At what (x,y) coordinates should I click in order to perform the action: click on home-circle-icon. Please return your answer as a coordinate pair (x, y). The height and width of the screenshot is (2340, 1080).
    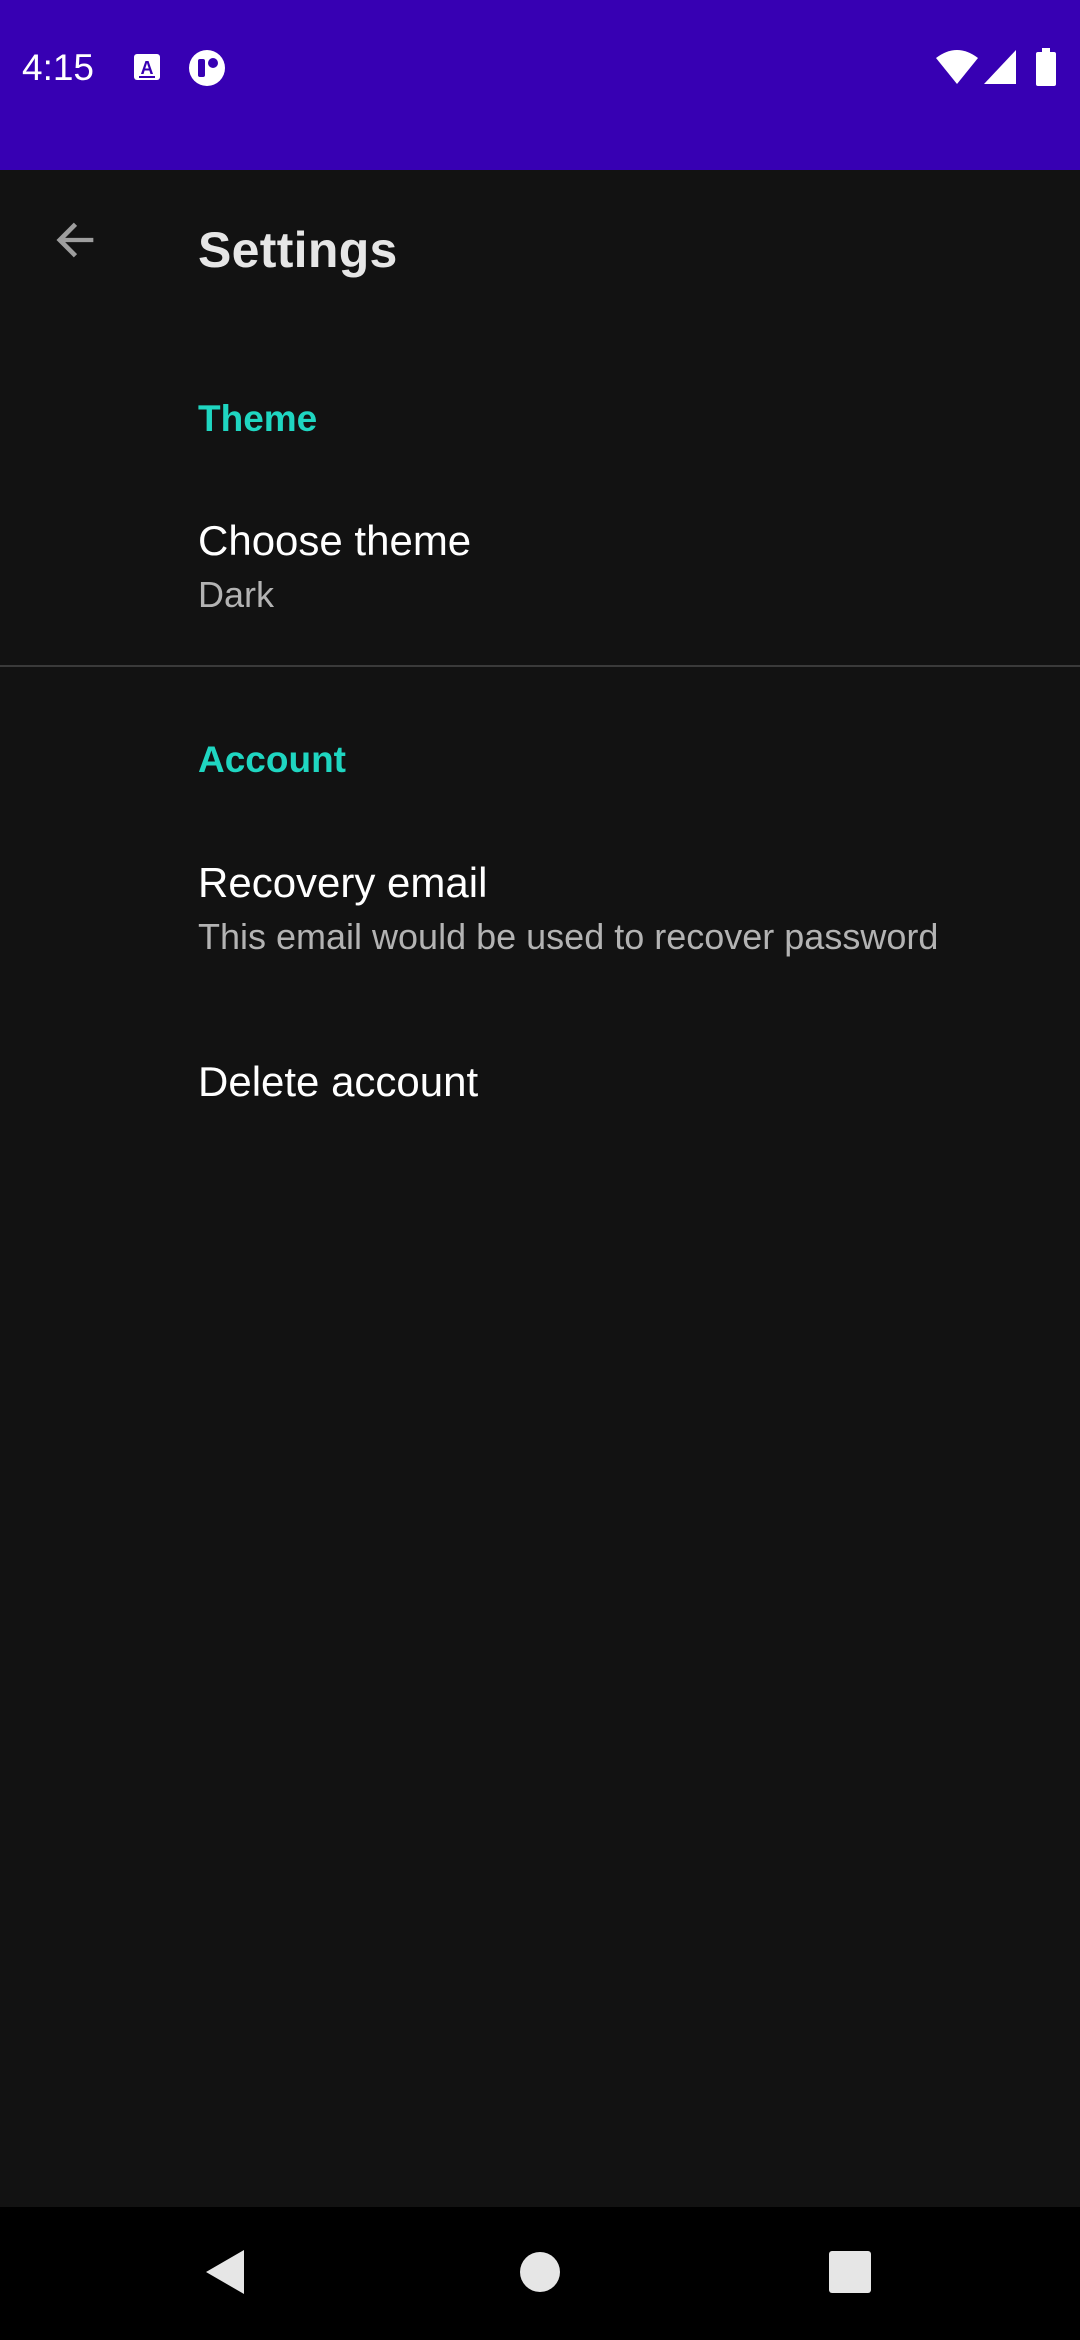
    Looking at the image, I should click on (540, 2274).